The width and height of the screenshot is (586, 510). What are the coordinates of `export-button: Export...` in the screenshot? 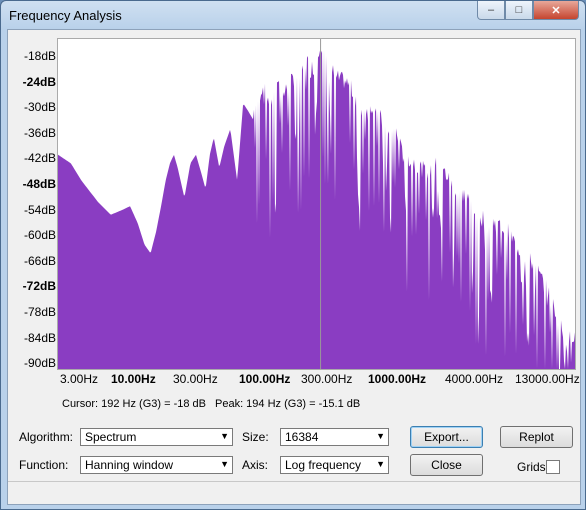 It's located at (446, 437).